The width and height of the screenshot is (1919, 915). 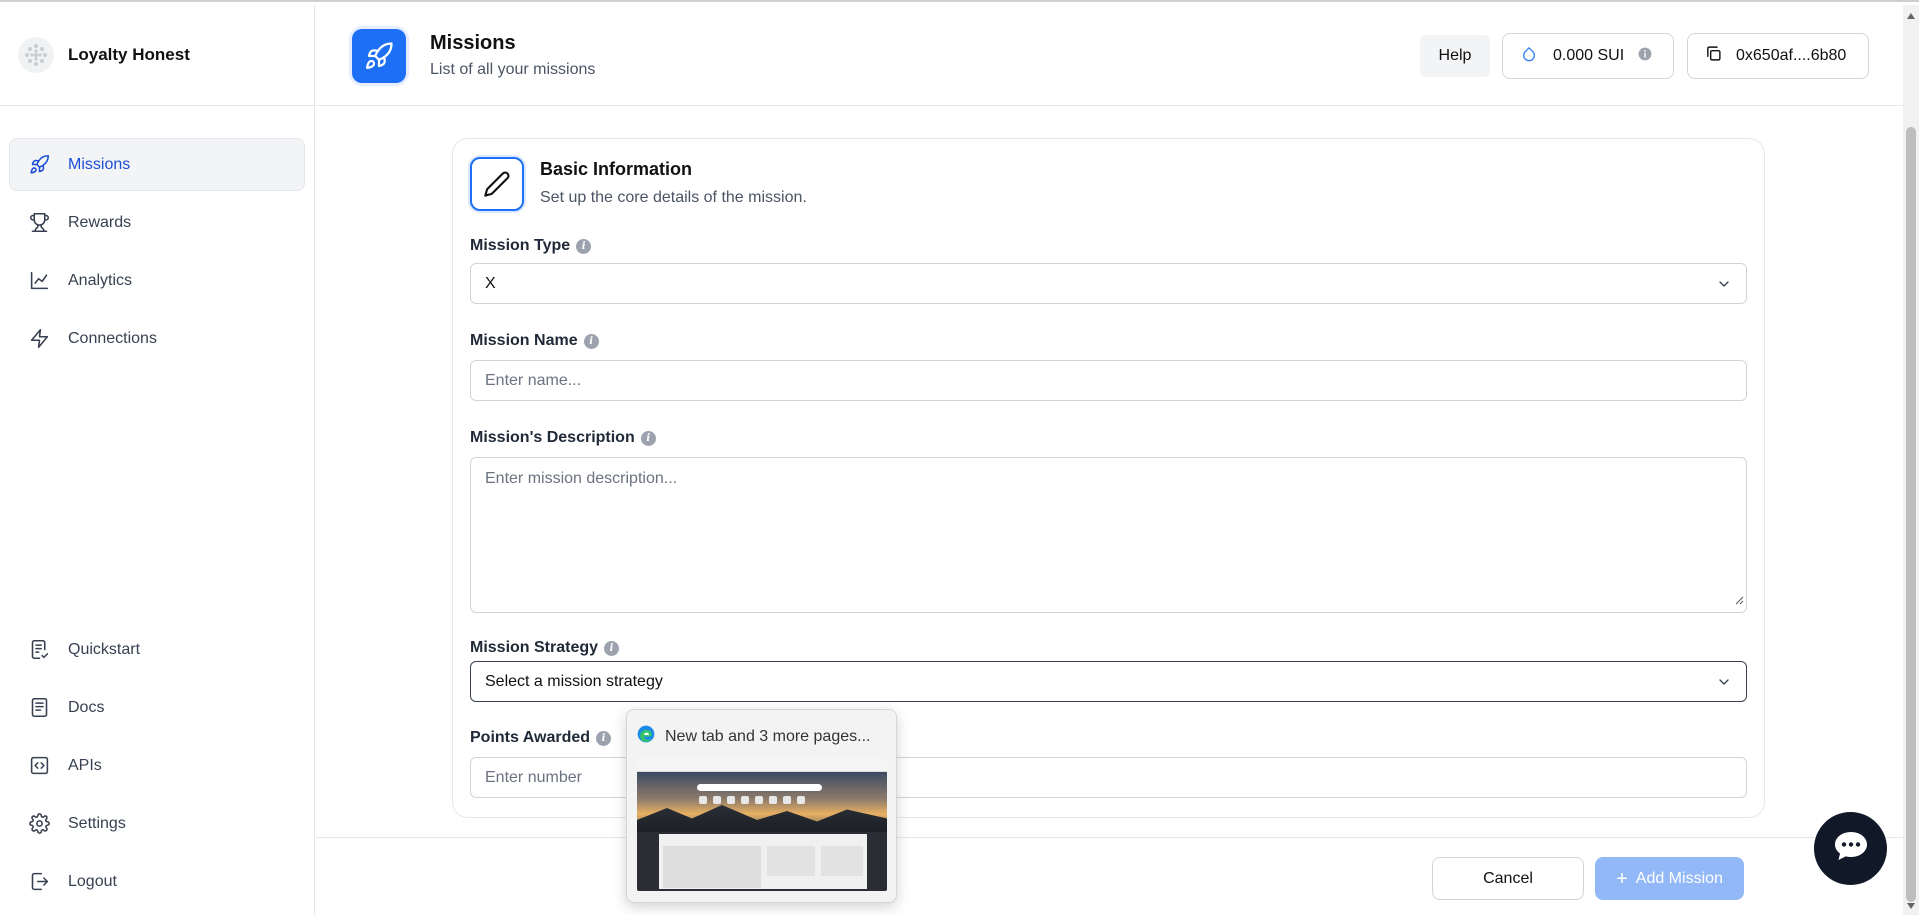 I want to click on vertical-scrollbar, so click(x=1911, y=460).